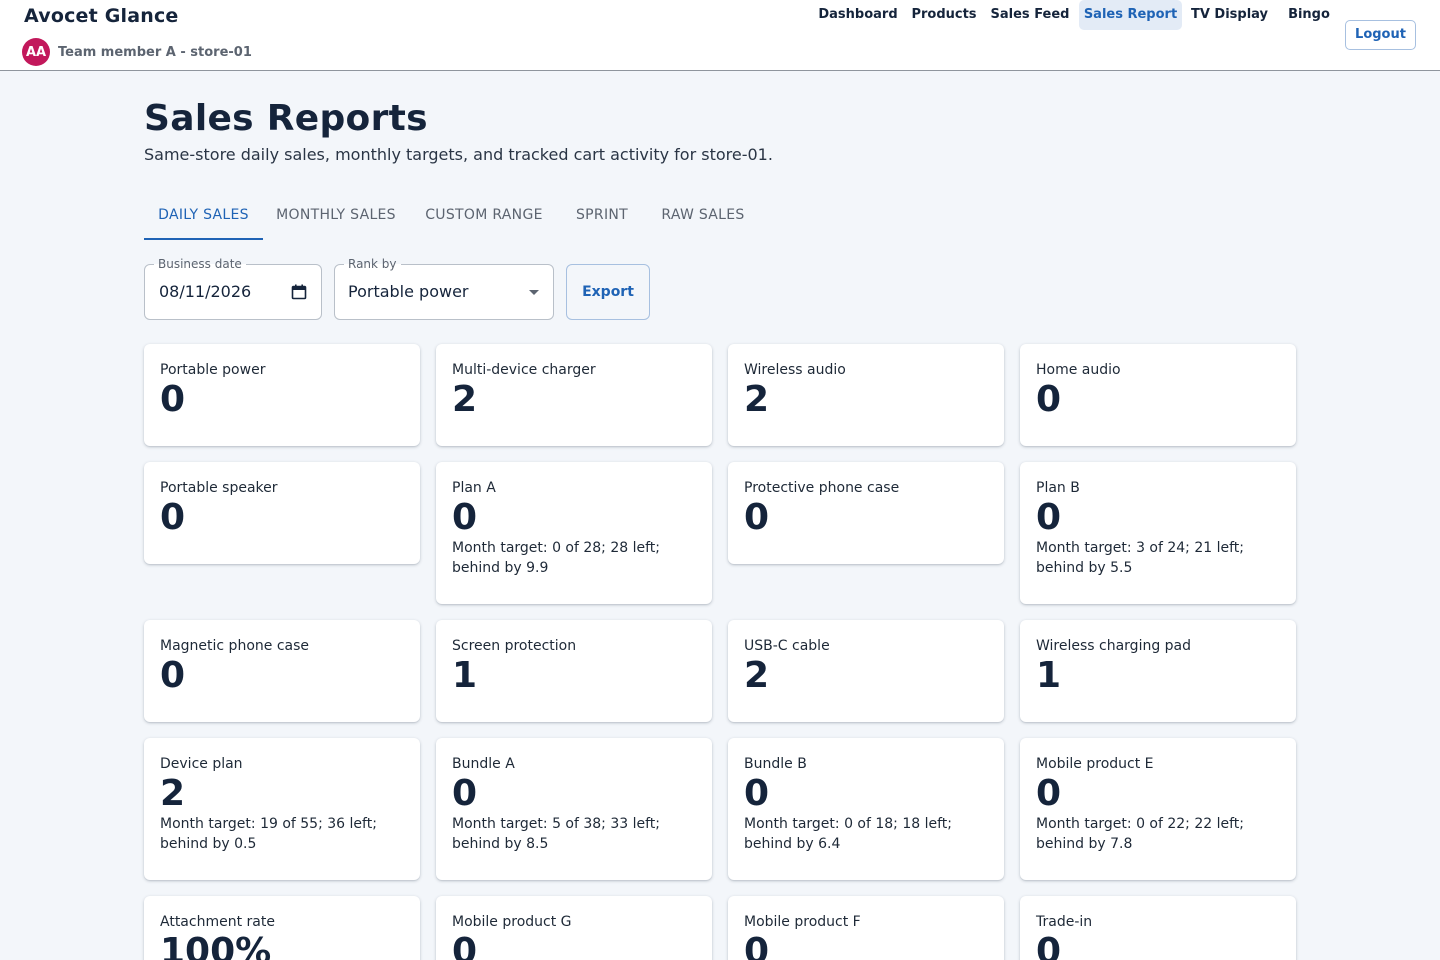 The image size is (1440, 960). What do you see at coordinates (1130, 15) in the screenshot?
I see `nav-sales-report: Sales Report` at bounding box center [1130, 15].